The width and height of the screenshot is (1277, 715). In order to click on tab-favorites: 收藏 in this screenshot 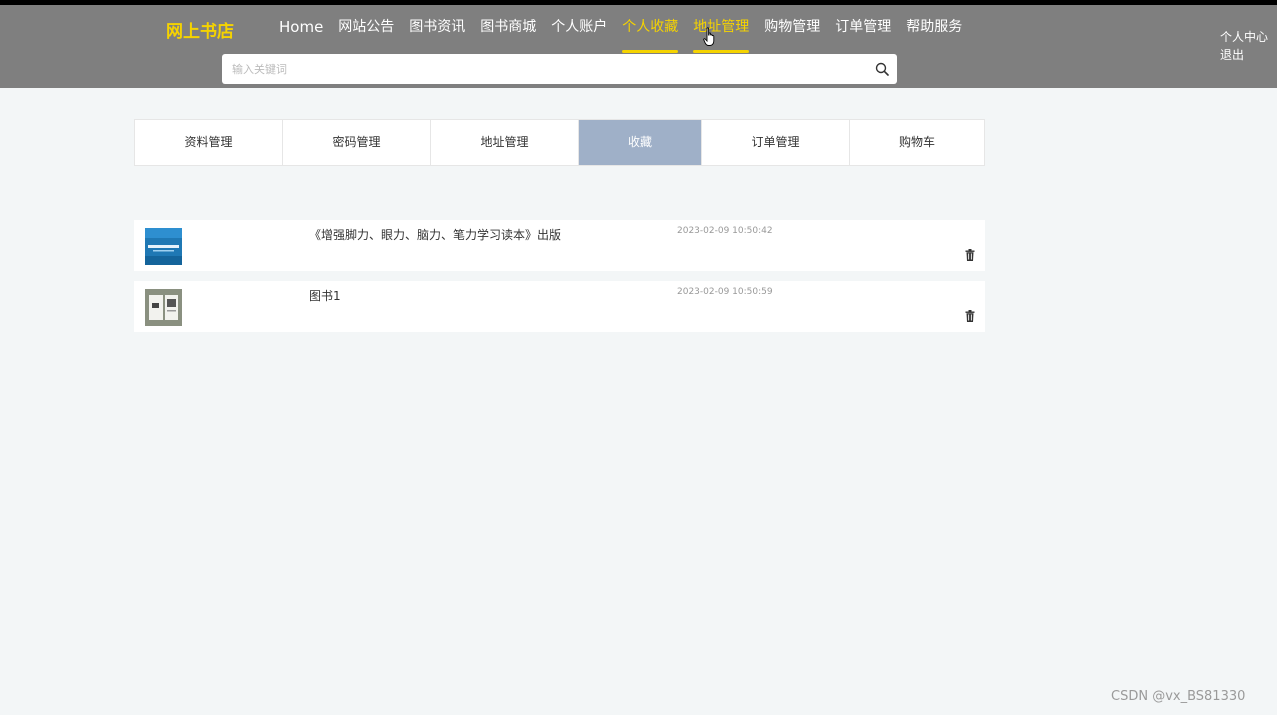, I will do `click(640, 142)`.